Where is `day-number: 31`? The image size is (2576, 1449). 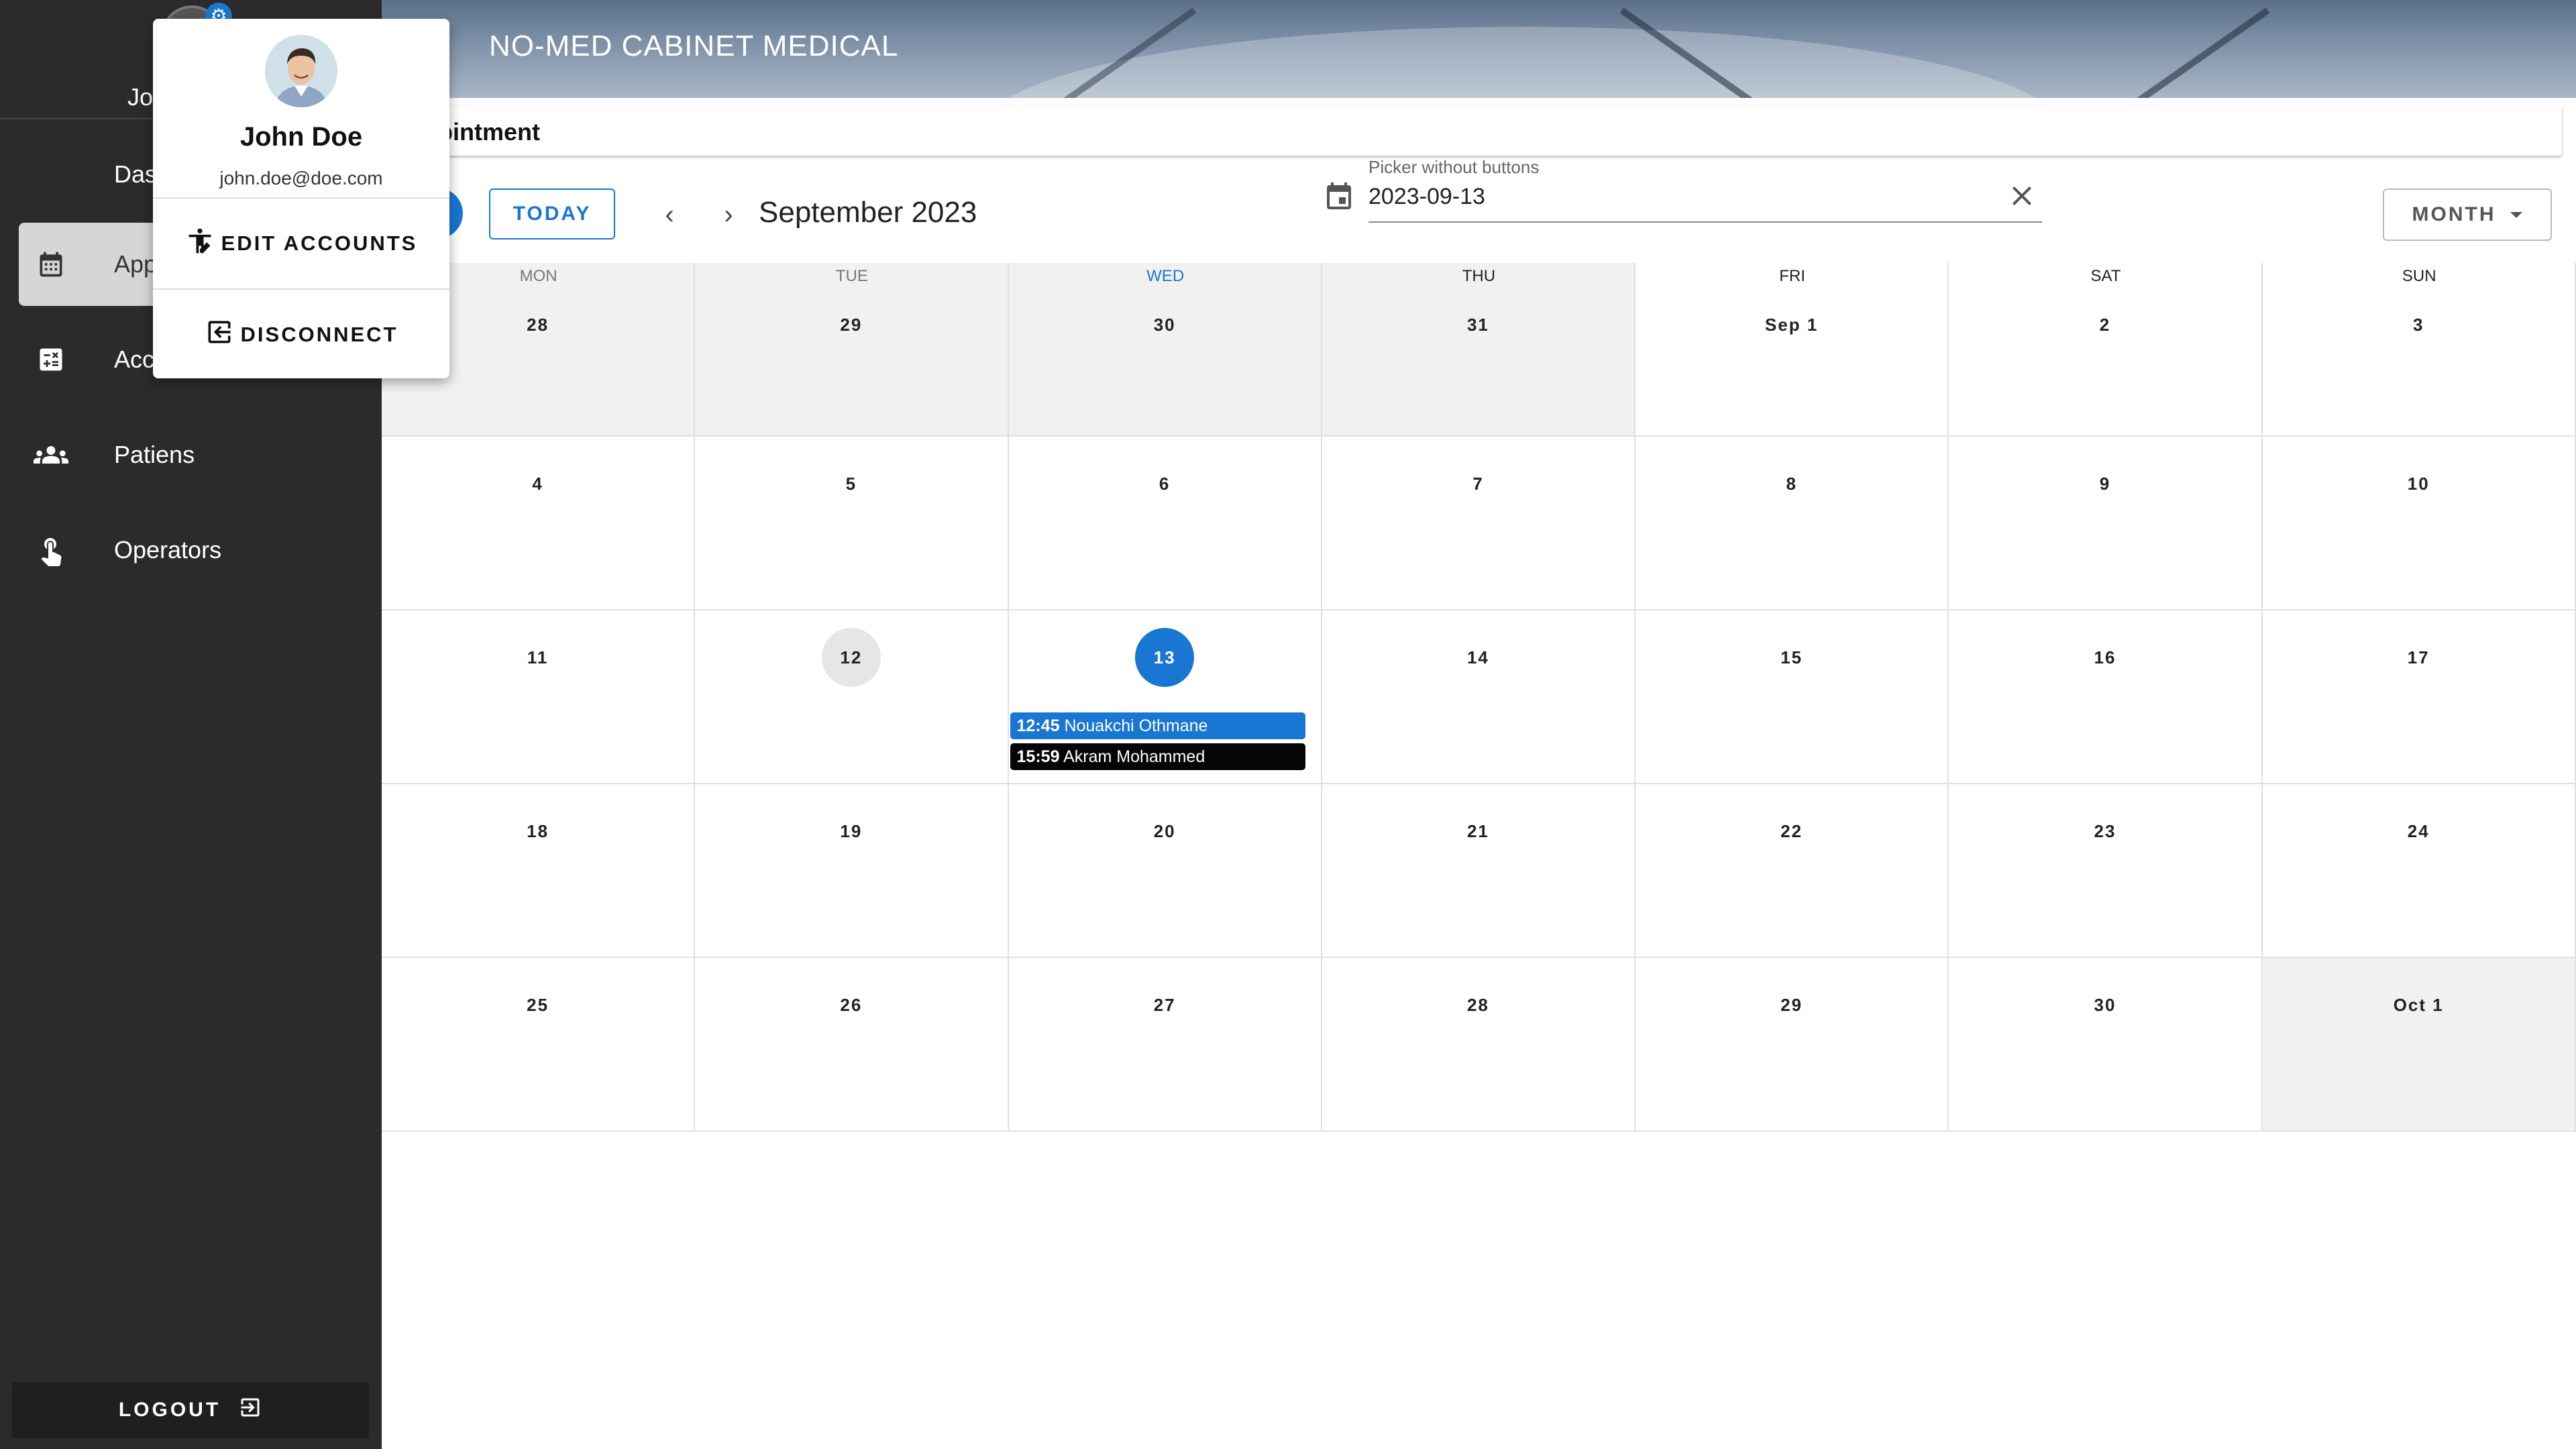
day-number: 31 is located at coordinates (1477, 324).